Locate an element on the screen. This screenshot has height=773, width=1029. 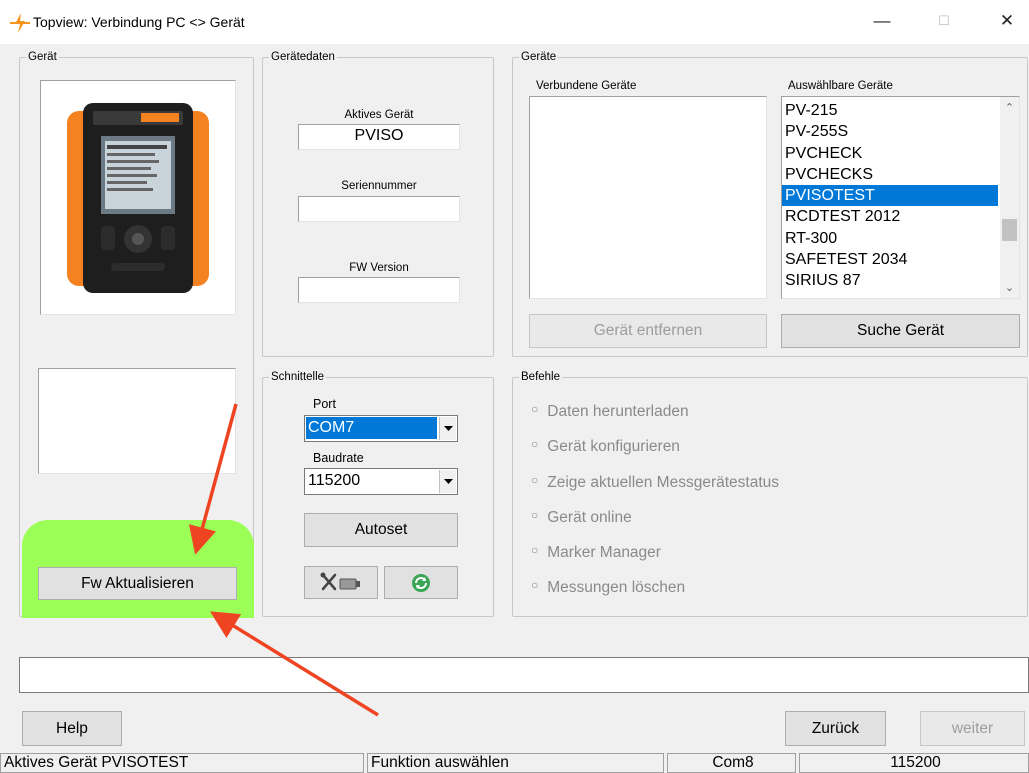
schnittstelle-group: Schnittelle is located at coordinates (378, 493).